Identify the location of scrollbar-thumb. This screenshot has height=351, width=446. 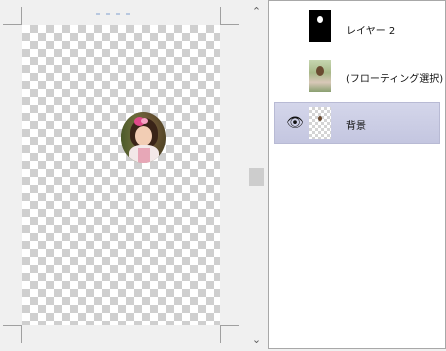
(256, 177).